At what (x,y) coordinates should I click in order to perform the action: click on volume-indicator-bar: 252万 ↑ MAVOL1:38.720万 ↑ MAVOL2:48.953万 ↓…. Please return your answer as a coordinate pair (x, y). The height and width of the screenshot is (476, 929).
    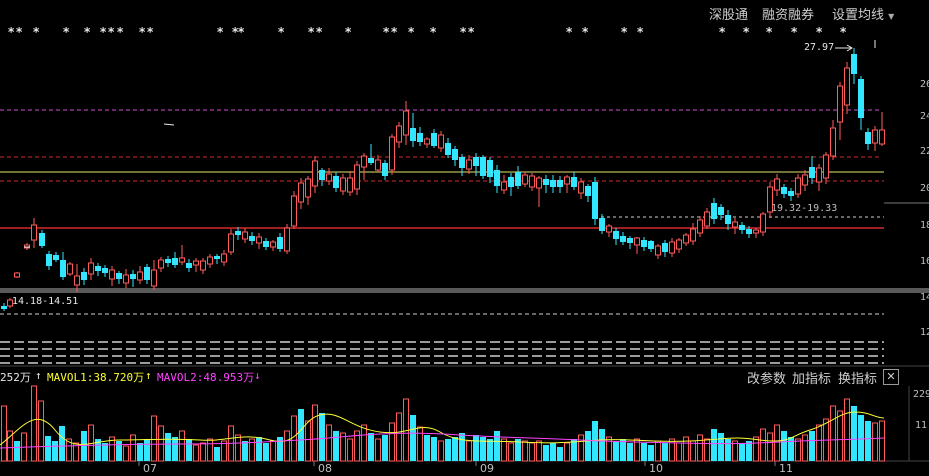
    Looking at the image, I should click on (464, 377).